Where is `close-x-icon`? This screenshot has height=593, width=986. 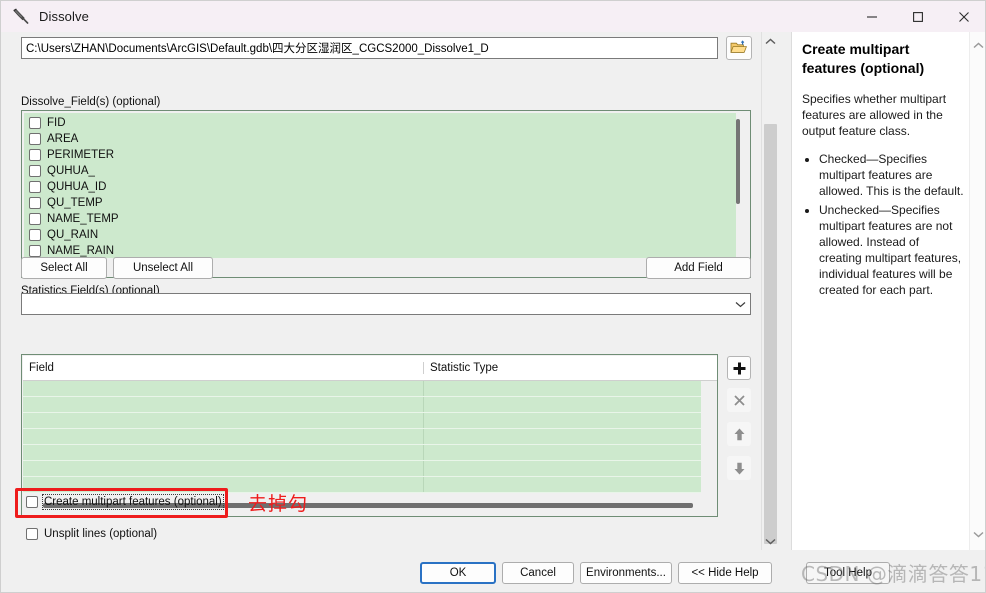 close-x-icon is located at coordinates (739, 400).